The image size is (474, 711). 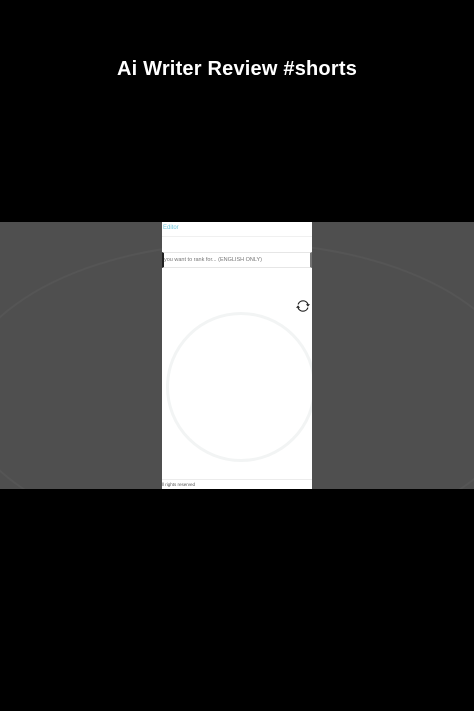 I want to click on refresh-icon, so click(x=303, y=306).